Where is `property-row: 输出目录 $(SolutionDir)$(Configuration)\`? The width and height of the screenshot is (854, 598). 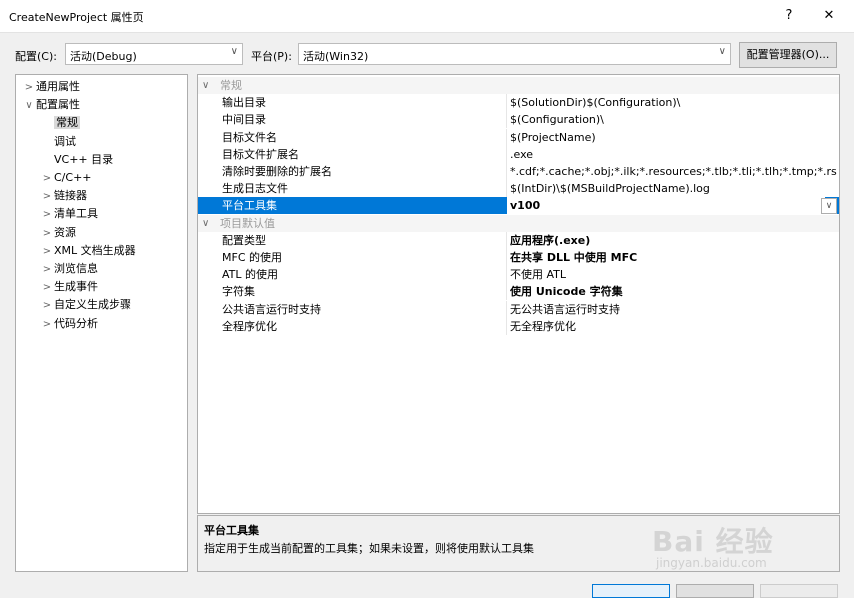 property-row: 输出目录 $(SolutionDir)$(Configuration)\ is located at coordinates (518, 103).